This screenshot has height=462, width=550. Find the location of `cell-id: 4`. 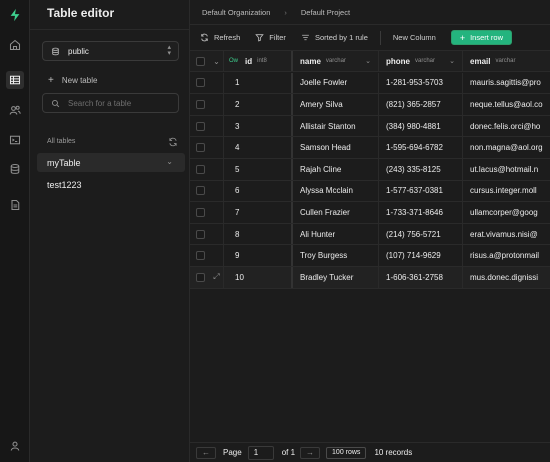

cell-id: 4 is located at coordinates (258, 147).